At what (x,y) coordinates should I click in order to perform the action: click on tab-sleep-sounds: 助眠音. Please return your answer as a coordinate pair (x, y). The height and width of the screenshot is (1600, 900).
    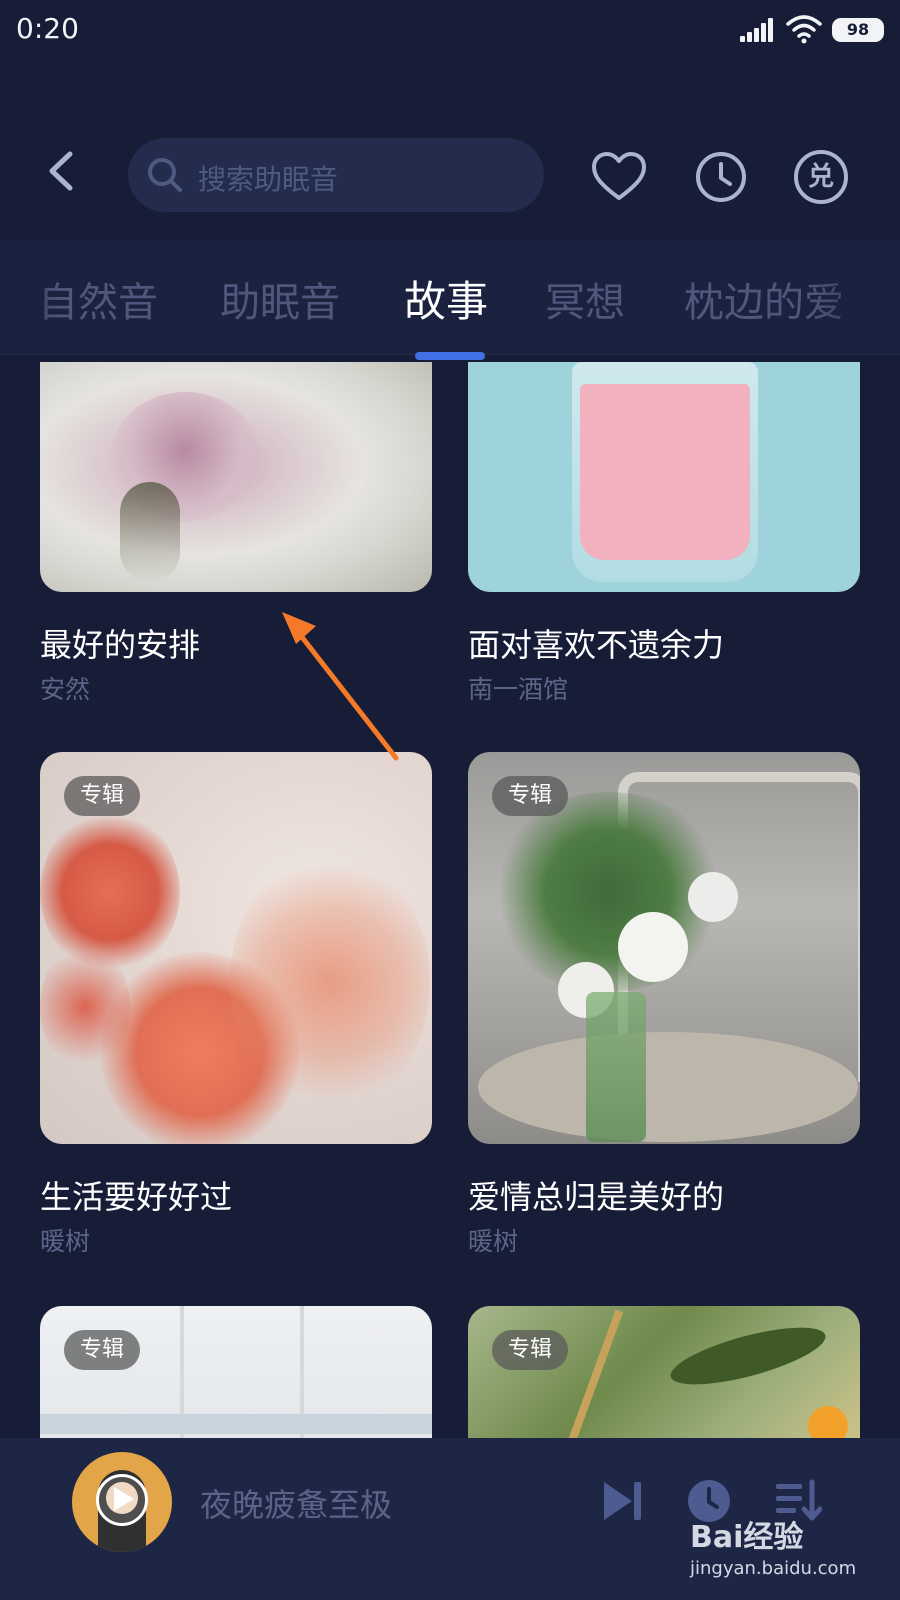
    Looking at the image, I should click on (280, 299).